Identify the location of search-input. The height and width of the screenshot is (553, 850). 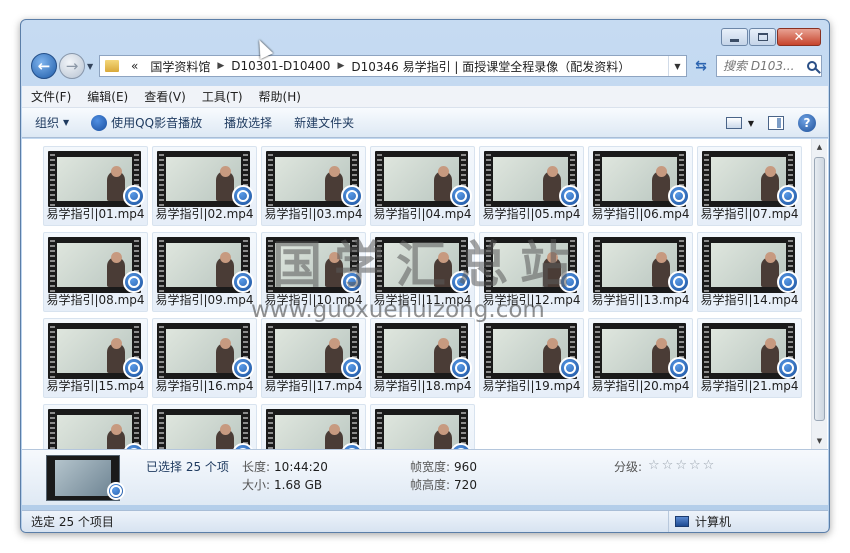
(763, 66).